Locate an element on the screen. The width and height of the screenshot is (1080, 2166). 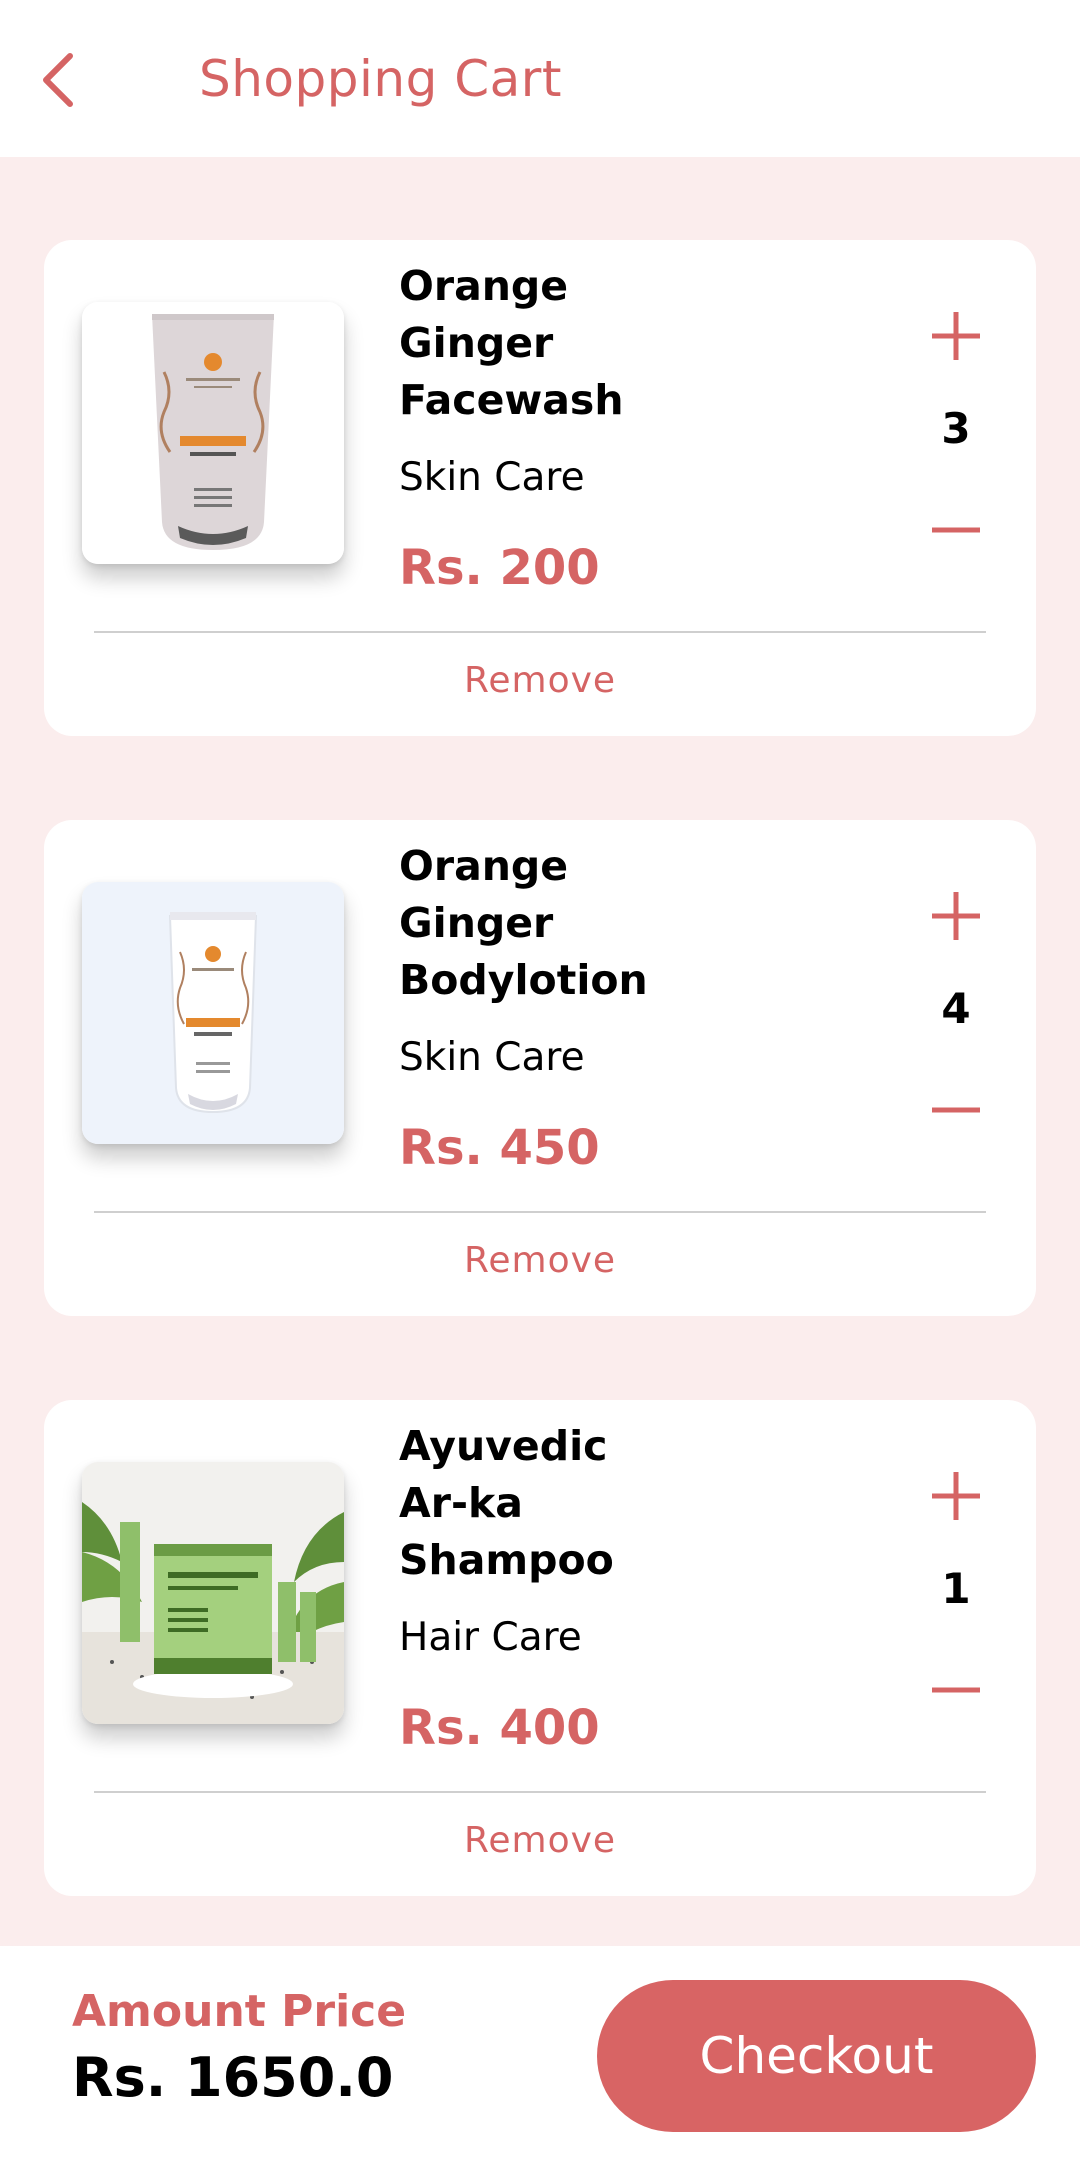
item-price: Rs. 200 is located at coordinates (499, 568).